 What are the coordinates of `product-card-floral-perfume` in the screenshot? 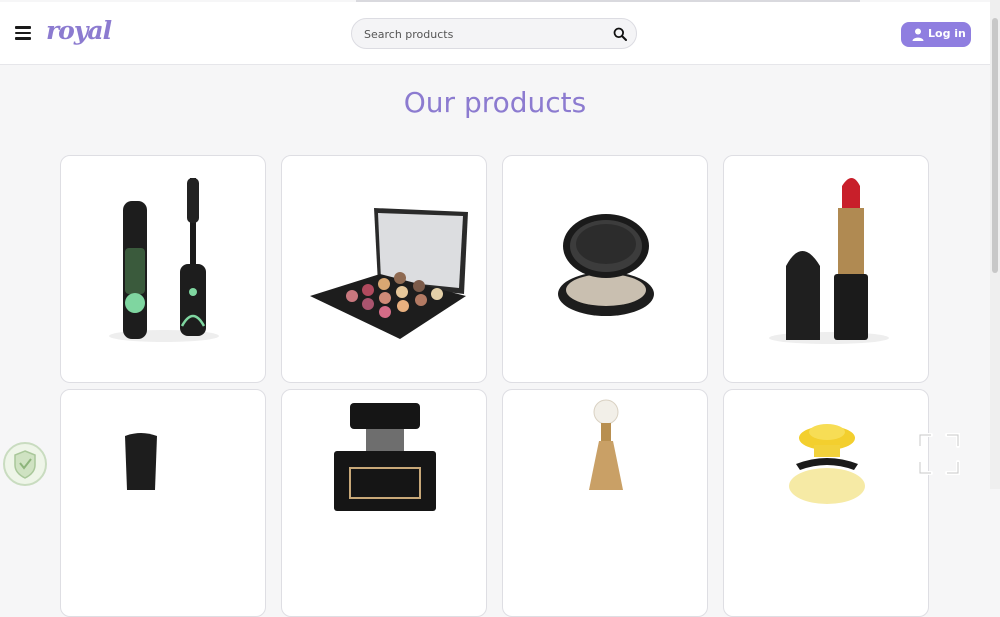 It's located at (826, 503).